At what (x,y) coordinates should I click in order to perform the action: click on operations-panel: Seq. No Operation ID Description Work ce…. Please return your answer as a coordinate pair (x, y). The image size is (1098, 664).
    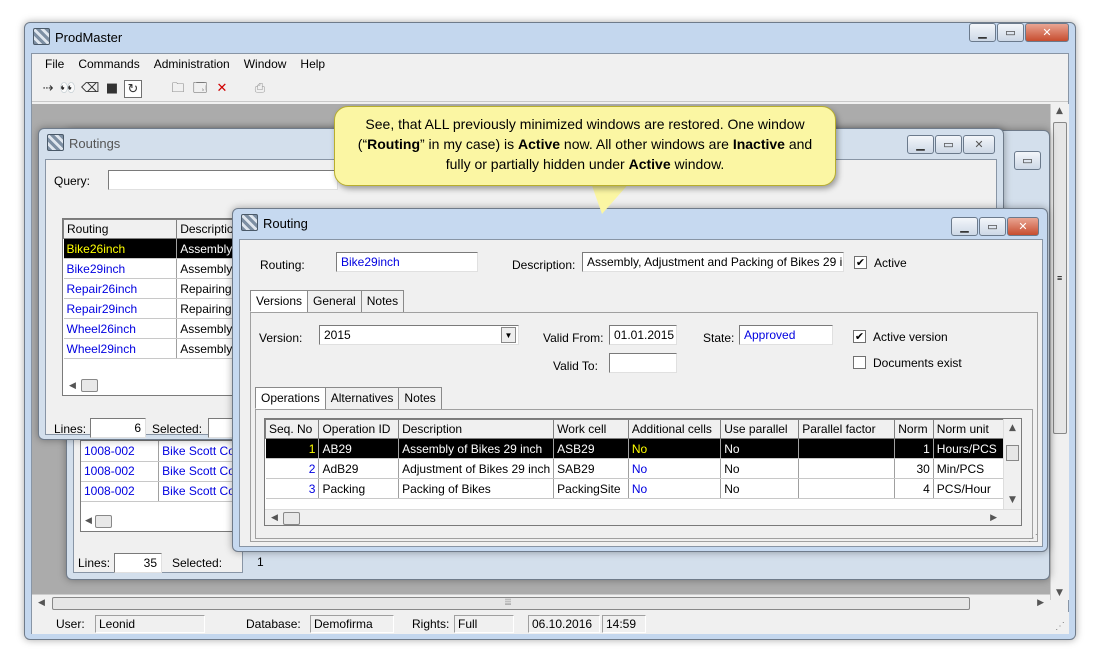
    Looking at the image, I should click on (644, 474).